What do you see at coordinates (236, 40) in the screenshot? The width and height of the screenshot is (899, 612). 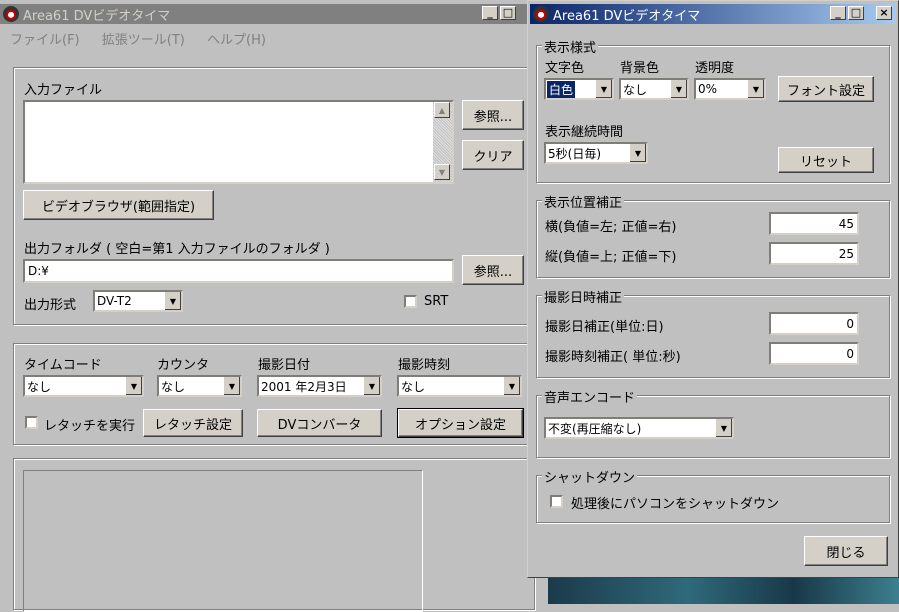 I see `menu-help: ヘルプ(H)` at bounding box center [236, 40].